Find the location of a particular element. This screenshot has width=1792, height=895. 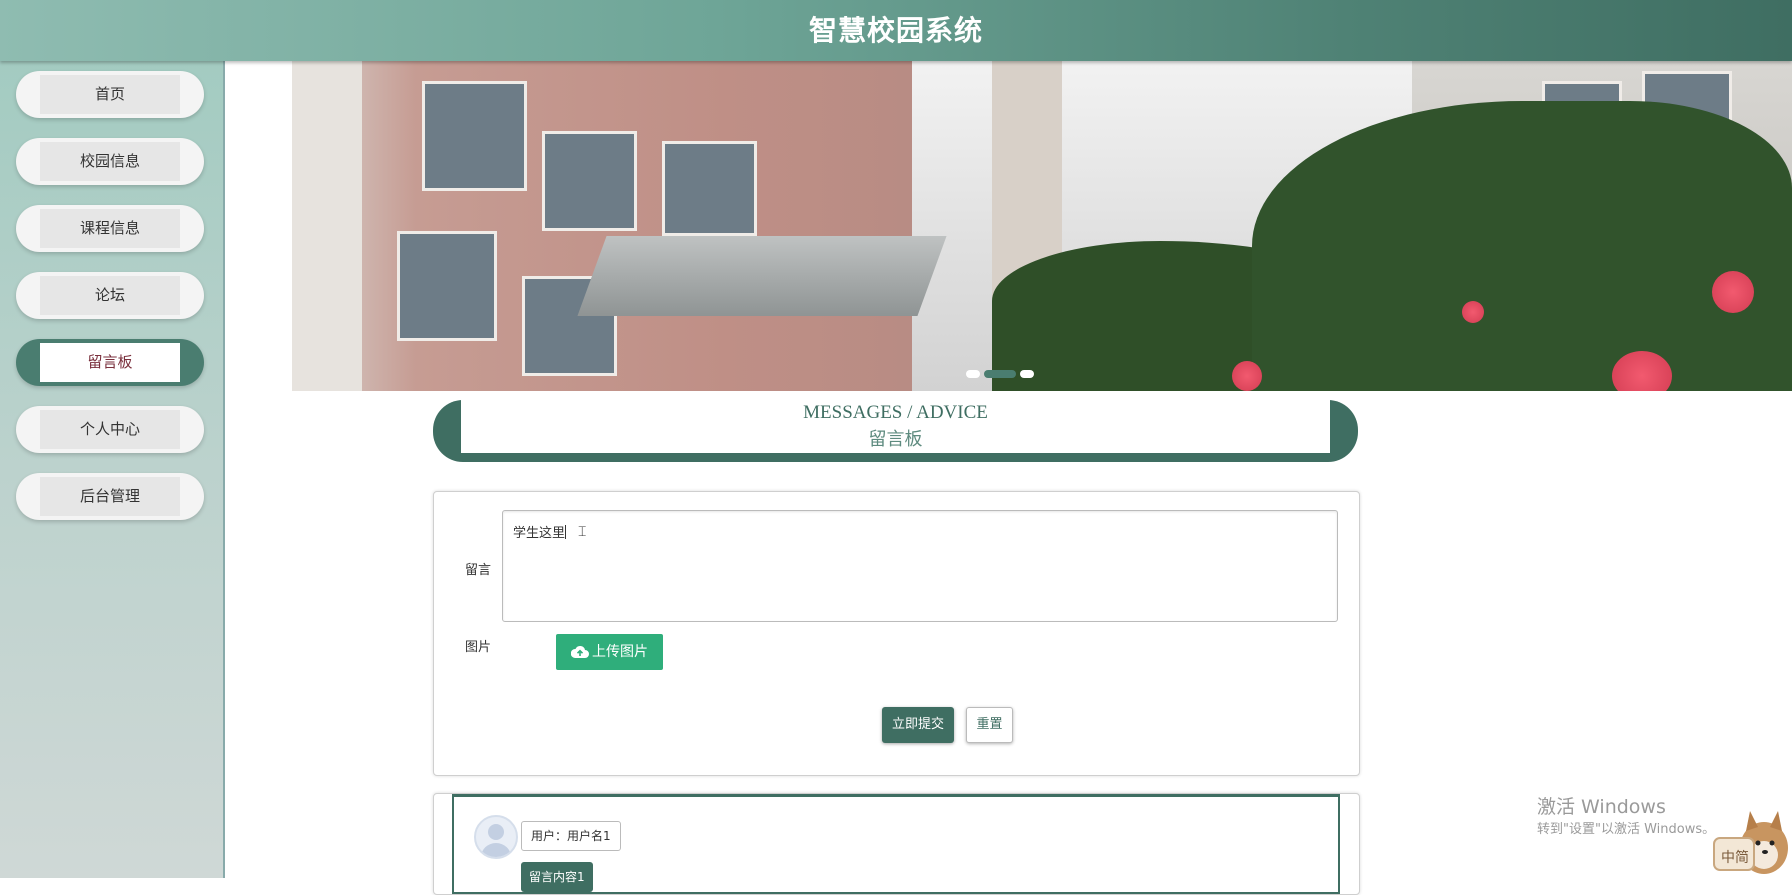

ime-mascot: 中简 is located at coordinates (1752, 840).